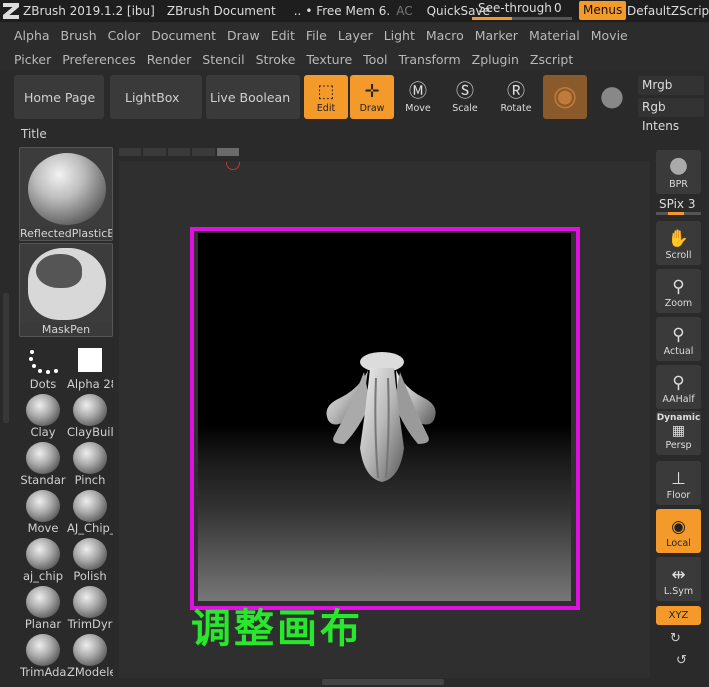 The width and height of the screenshot is (709, 687). Describe the element at coordinates (43, 607) in the screenshot. I see `brush-button: Planar` at that location.